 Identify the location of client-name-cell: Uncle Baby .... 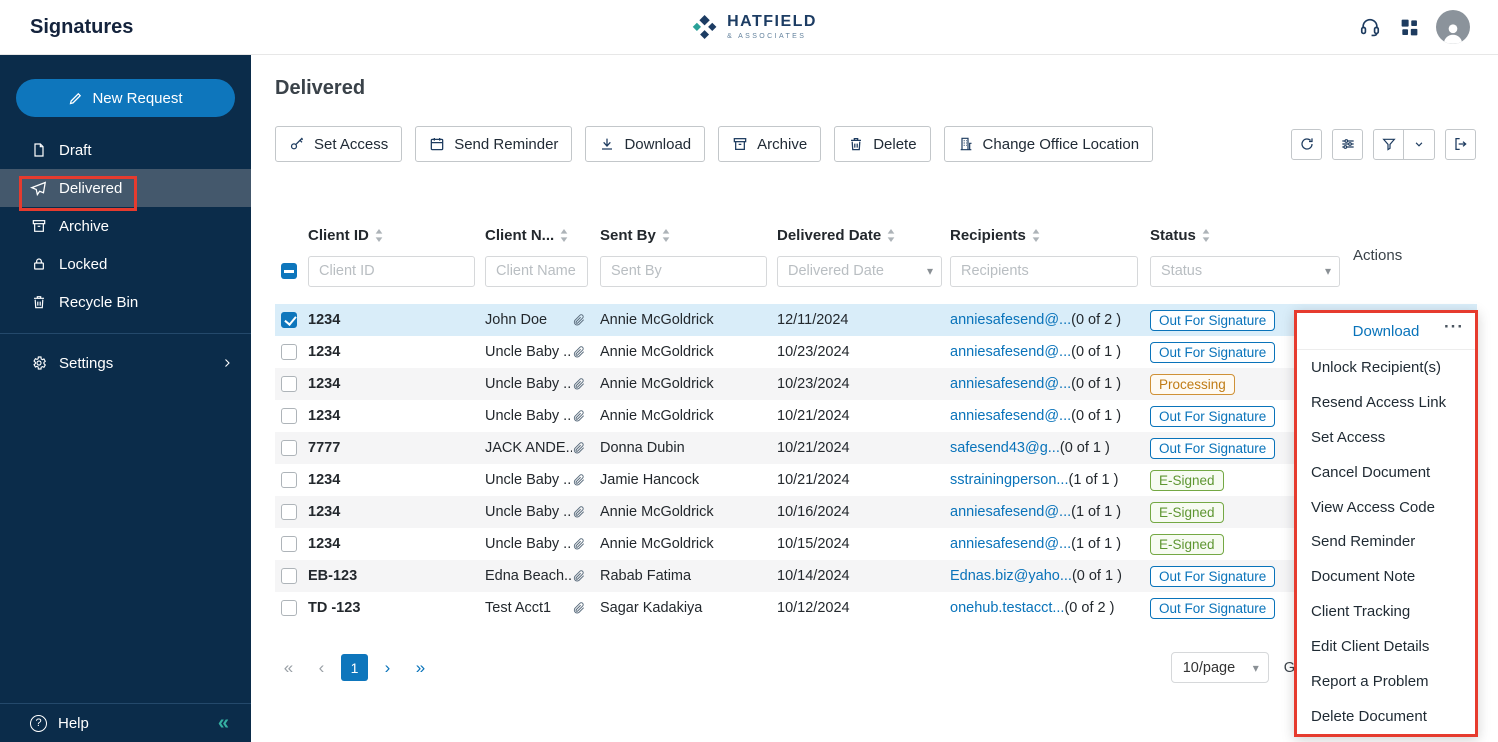
(528, 384).